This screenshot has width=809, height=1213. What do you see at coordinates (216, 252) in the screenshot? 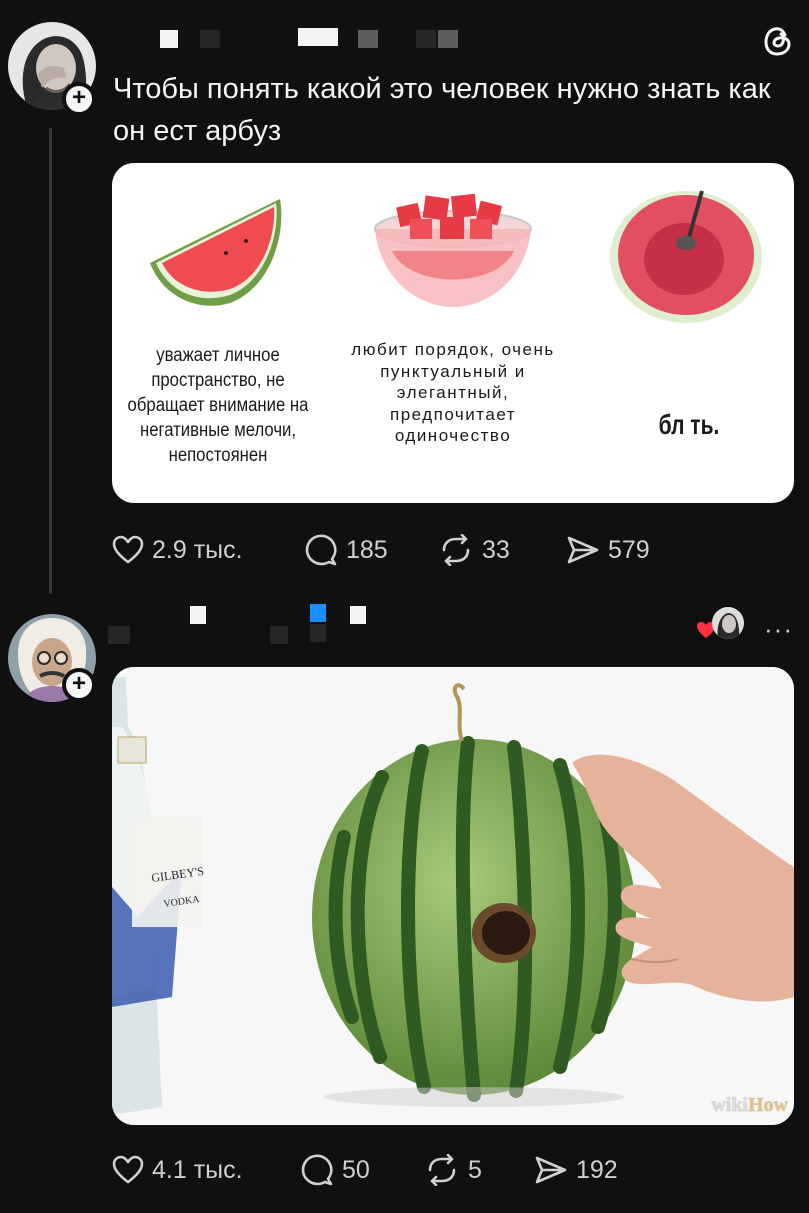
I see `watermelon-slice-icon` at bounding box center [216, 252].